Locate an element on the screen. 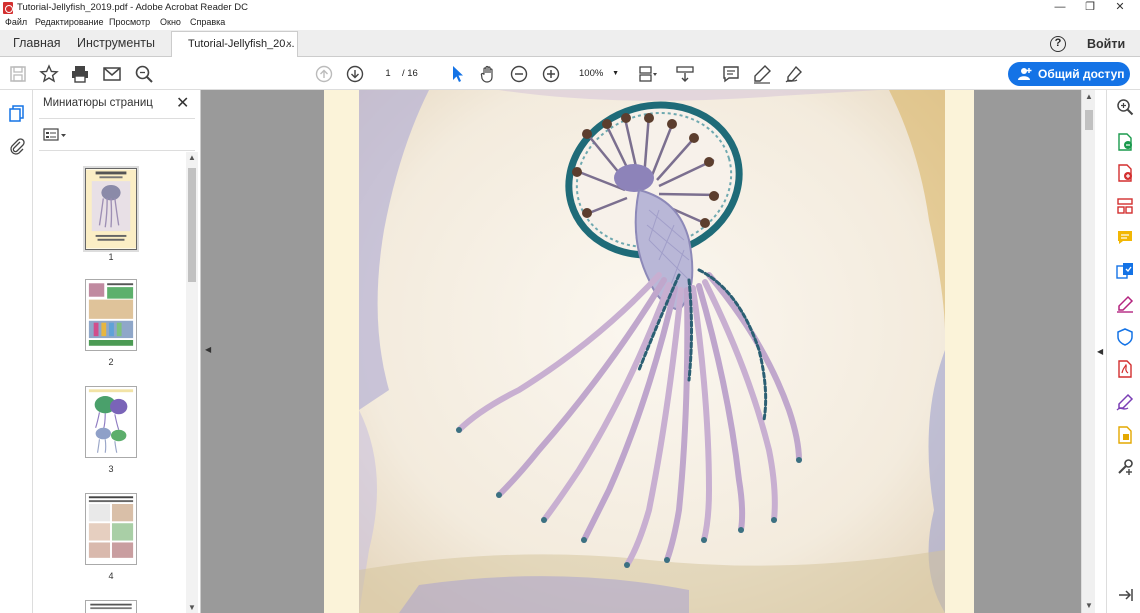 This screenshot has height=613, width=1140. share-button: Общий доступ is located at coordinates (1069, 74).